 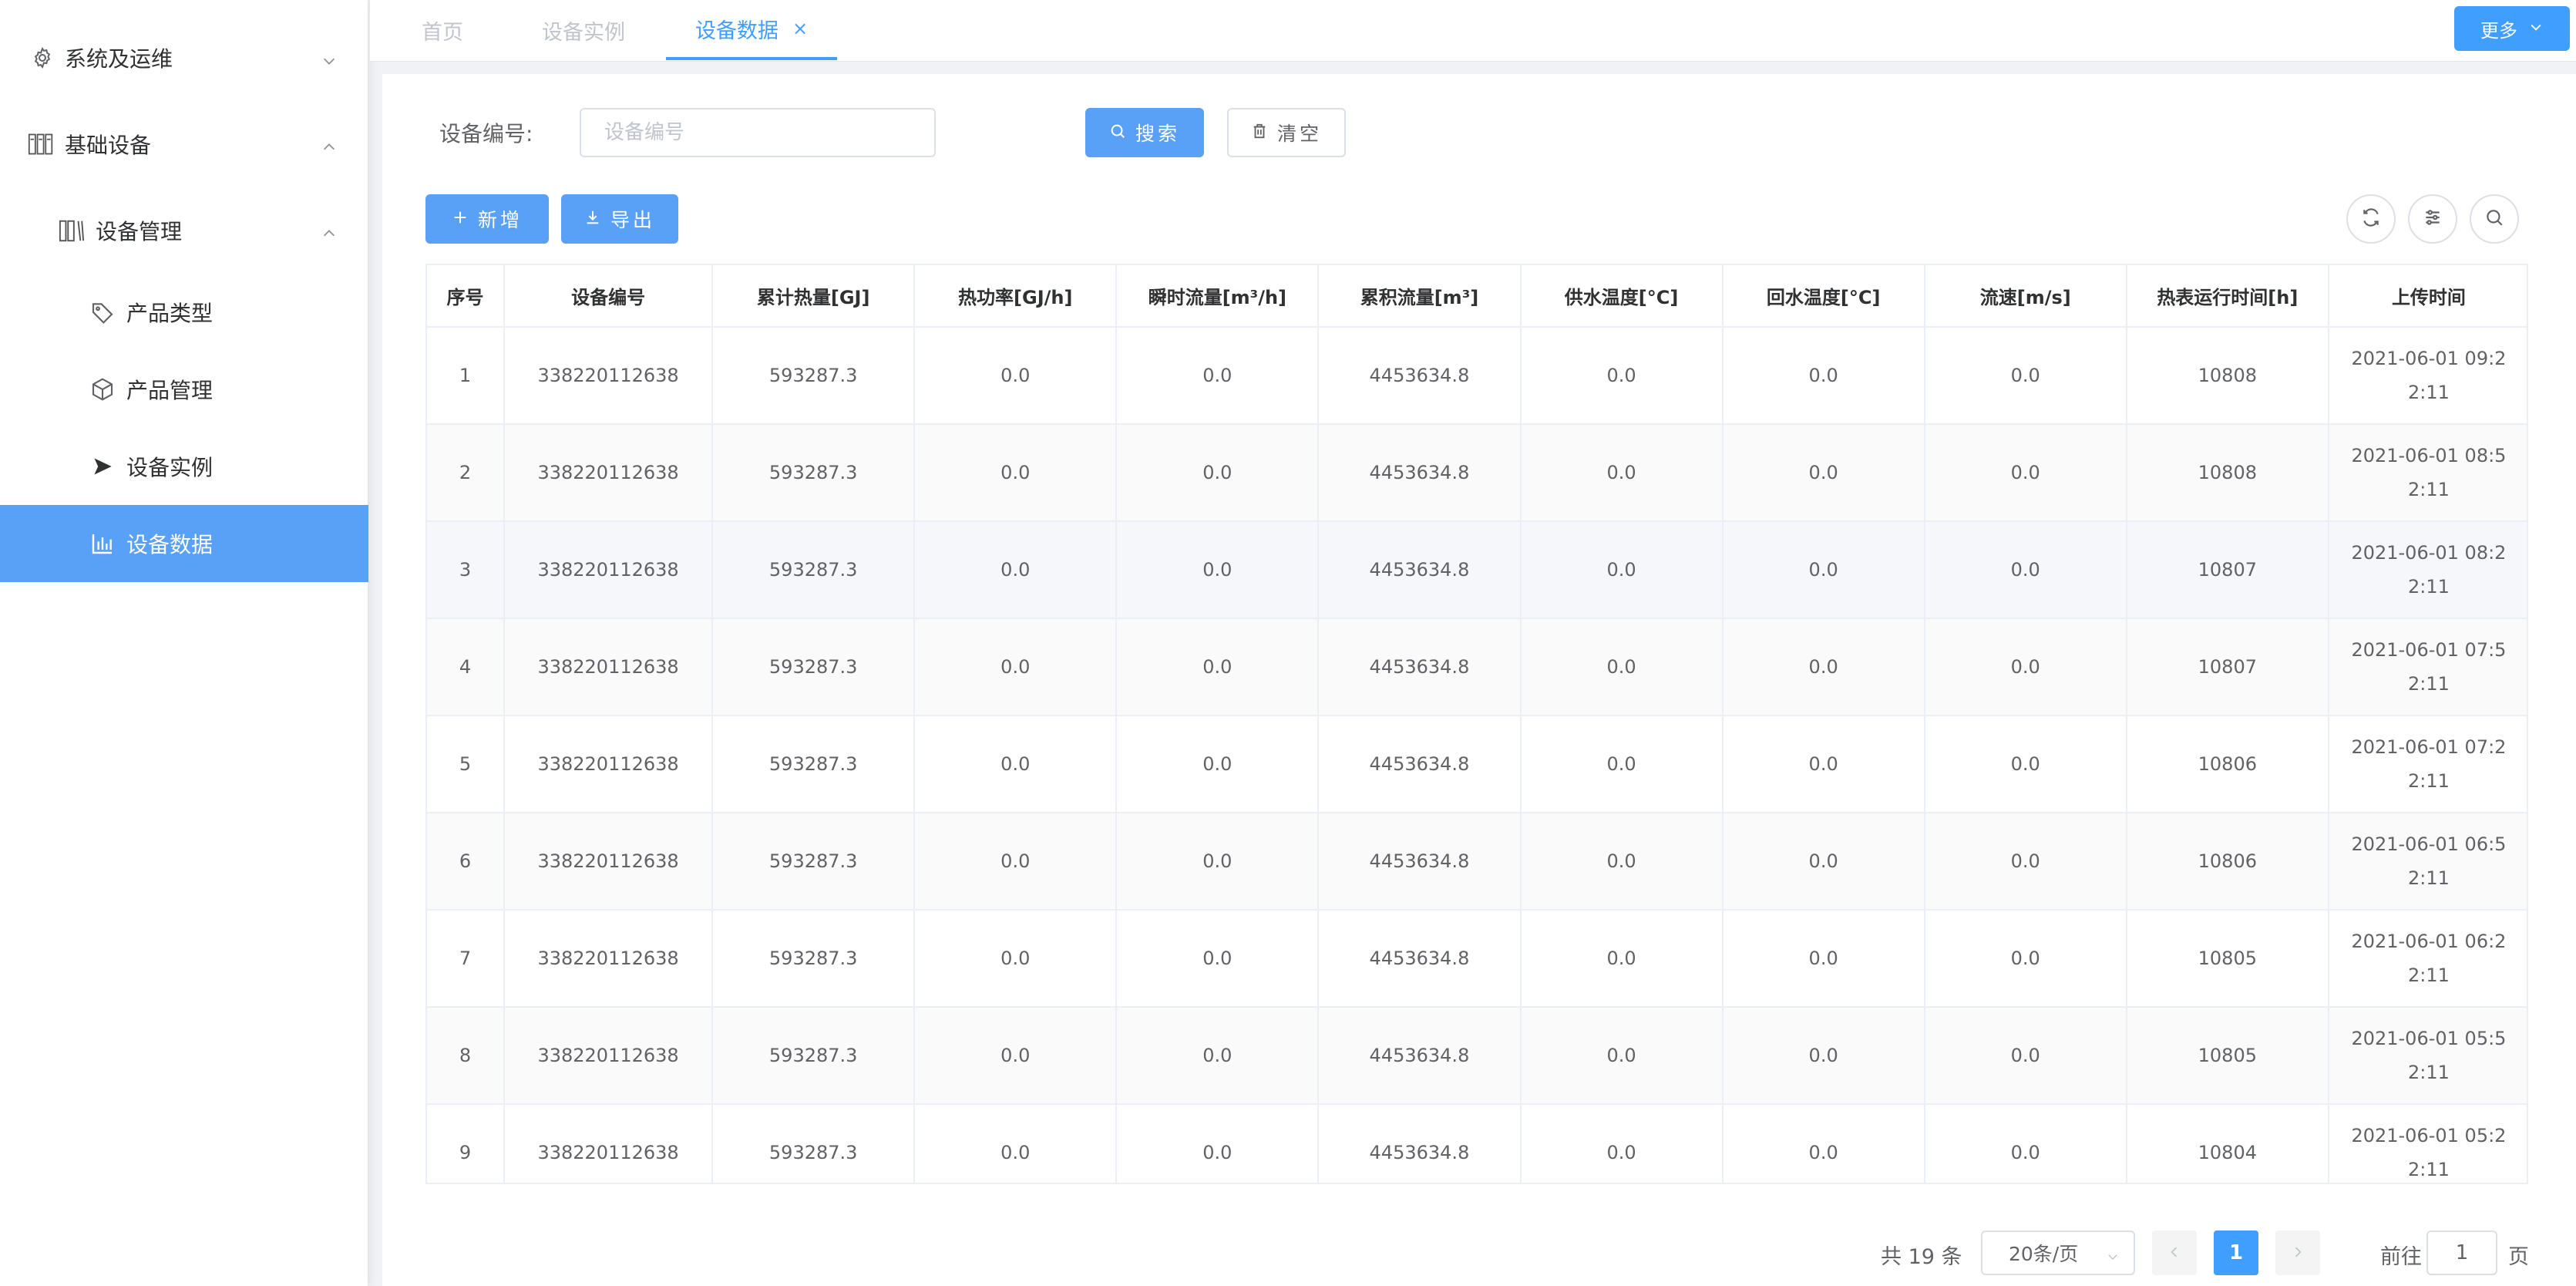 I want to click on tab-home: 首页, so click(x=442, y=30).